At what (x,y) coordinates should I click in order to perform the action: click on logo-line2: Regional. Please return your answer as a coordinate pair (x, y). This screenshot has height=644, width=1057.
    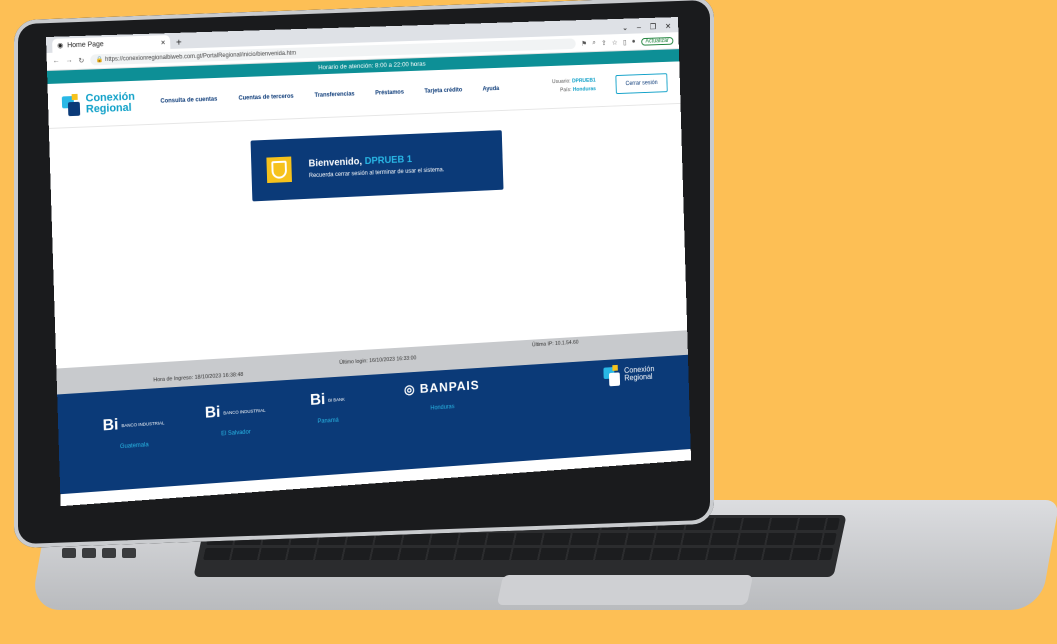
    Looking at the image, I should click on (111, 109).